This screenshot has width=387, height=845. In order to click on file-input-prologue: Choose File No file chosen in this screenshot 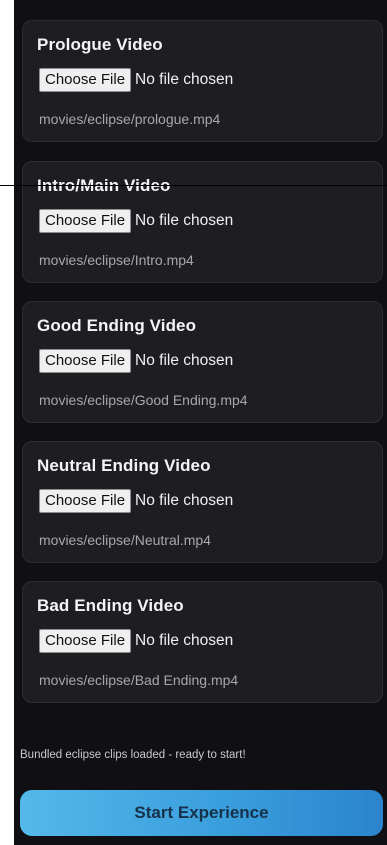, I will do `click(136, 80)`.